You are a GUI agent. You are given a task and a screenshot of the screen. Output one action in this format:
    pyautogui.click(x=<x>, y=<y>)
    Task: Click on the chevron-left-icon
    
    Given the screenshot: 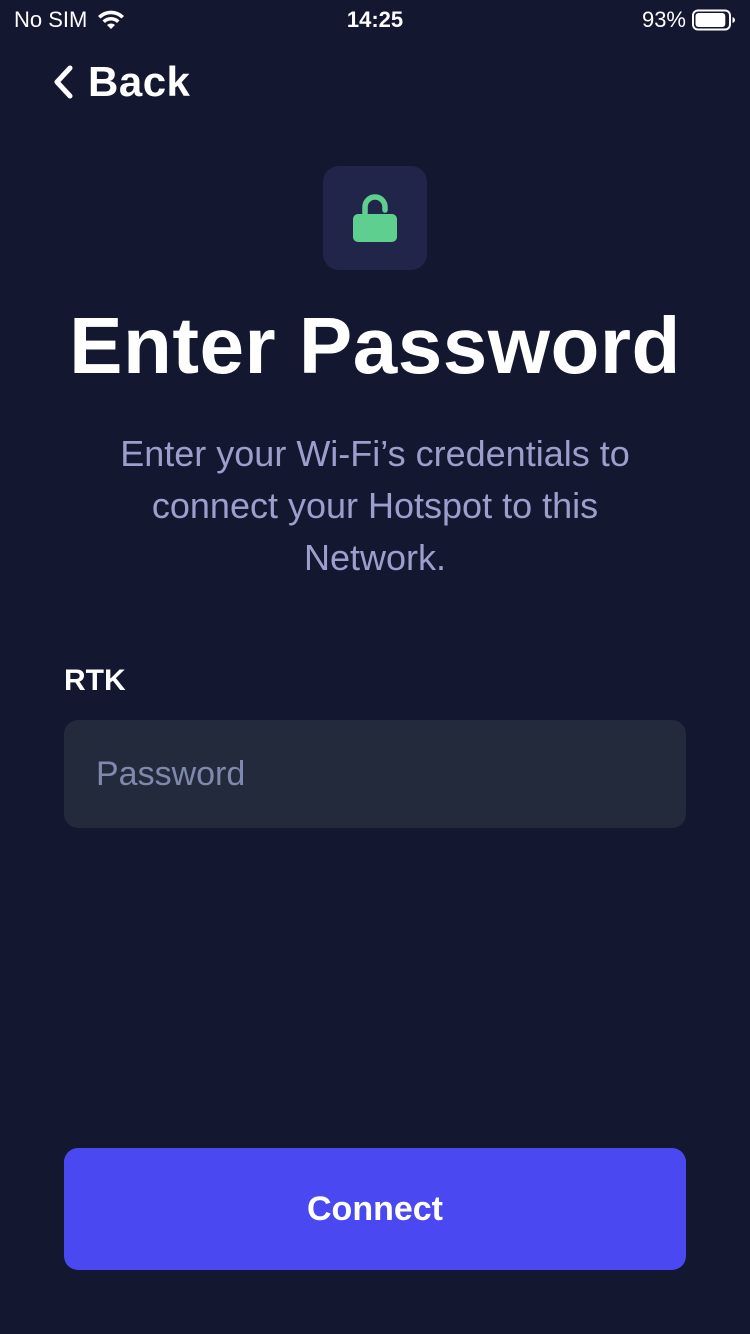 What is the action you would take?
    pyautogui.click(x=63, y=82)
    